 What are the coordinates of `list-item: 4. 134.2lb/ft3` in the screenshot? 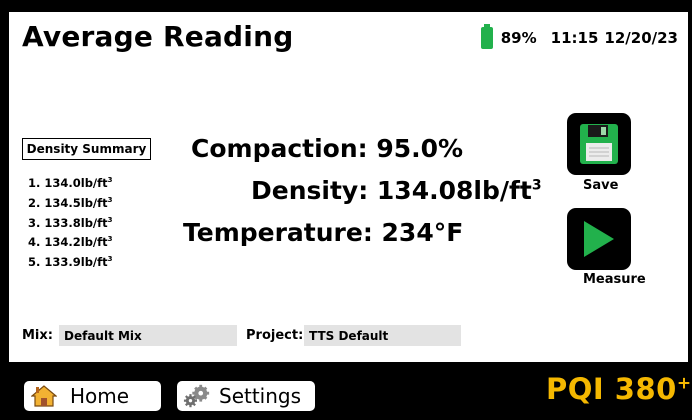 It's located at (70, 242).